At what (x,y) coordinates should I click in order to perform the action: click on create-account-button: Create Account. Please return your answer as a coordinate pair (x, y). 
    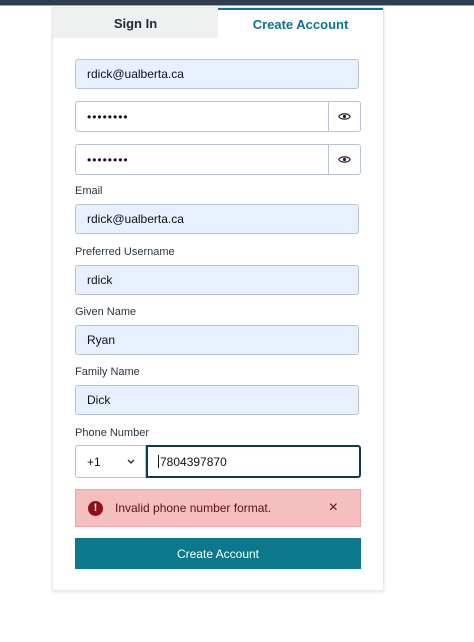
    Looking at the image, I should click on (218, 553).